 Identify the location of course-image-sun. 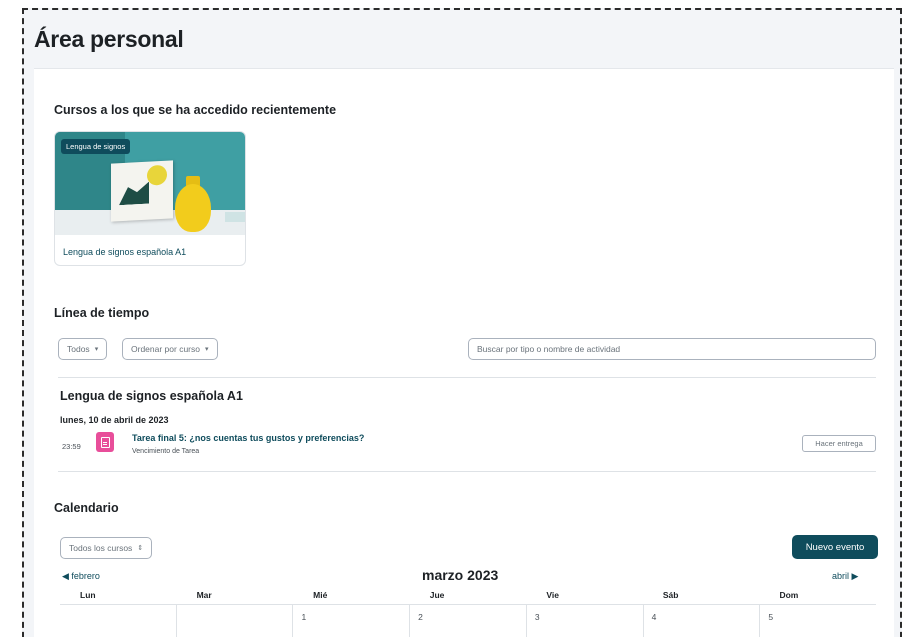
(157, 175).